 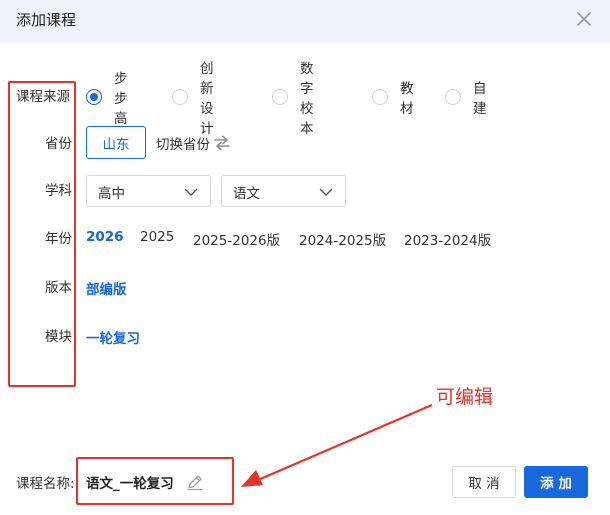 What do you see at coordinates (195, 482) in the screenshot?
I see `edit-icon` at bounding box center [195, 482].